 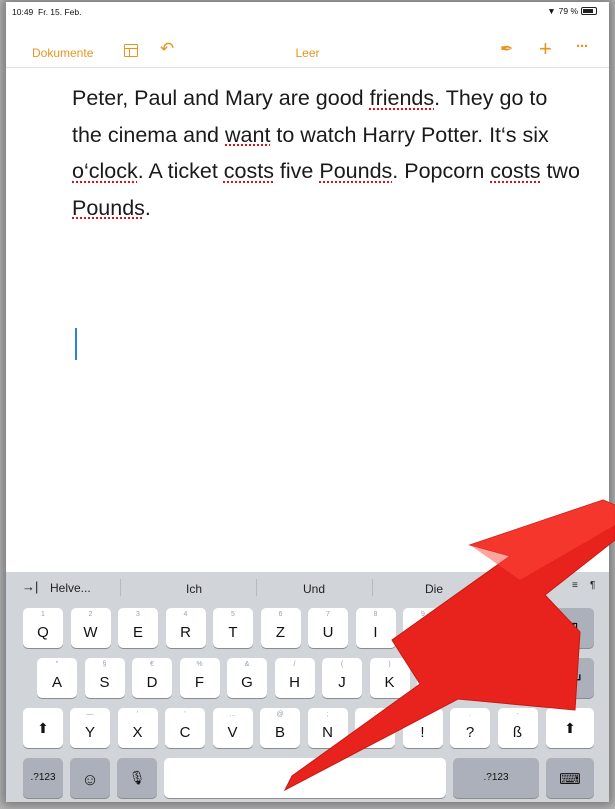 I want to click on key-k: ) K, so click(x=389, y=678).